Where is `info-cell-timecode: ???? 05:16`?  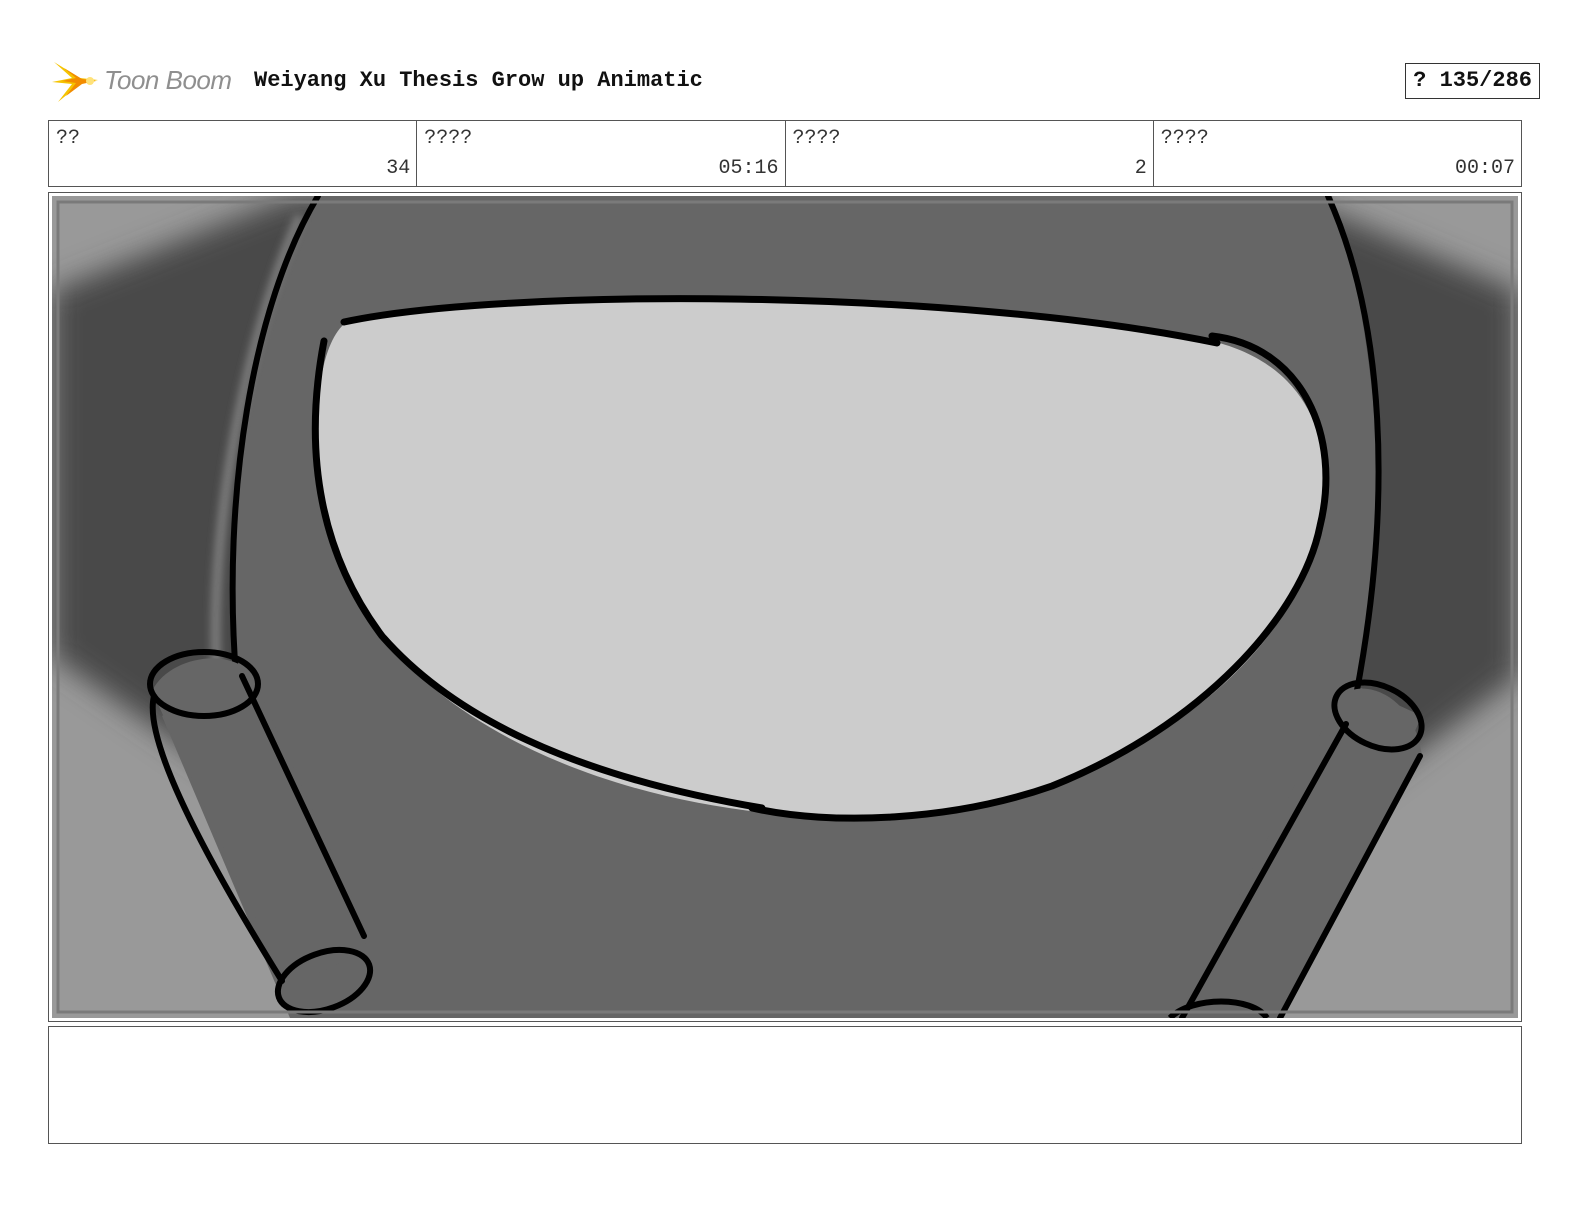
info-cell-timecode: ???? 05:16 is located at coordinates (601, 153).